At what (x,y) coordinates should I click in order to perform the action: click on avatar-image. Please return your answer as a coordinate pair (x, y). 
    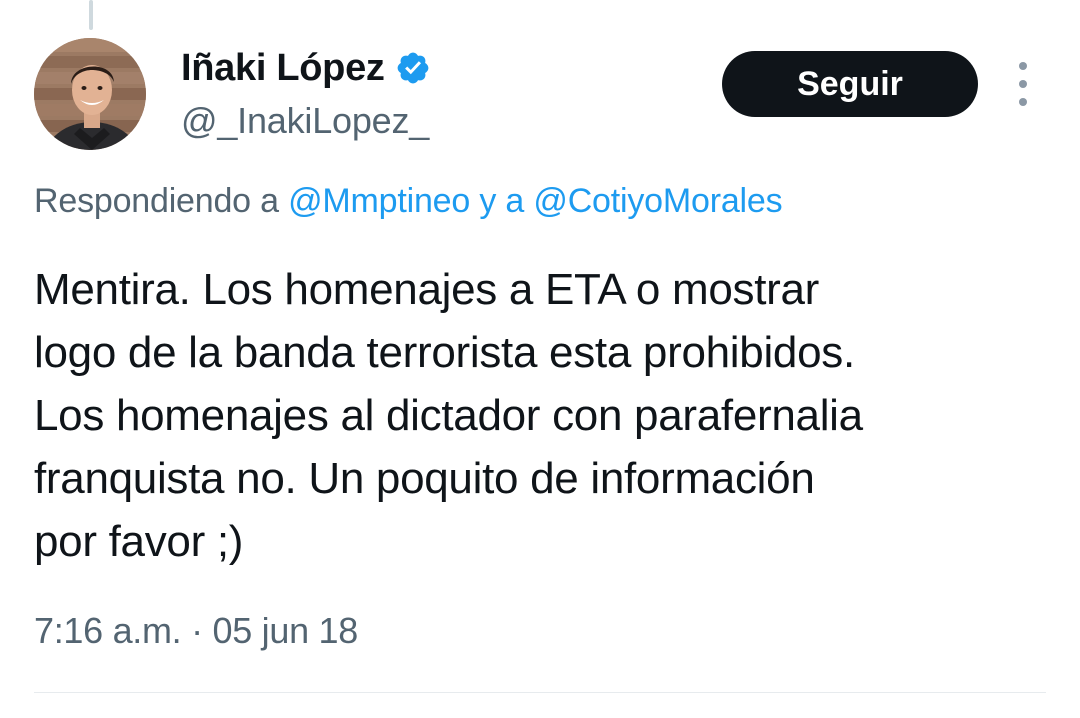
    Looking at the image, I should click on (90, 94).